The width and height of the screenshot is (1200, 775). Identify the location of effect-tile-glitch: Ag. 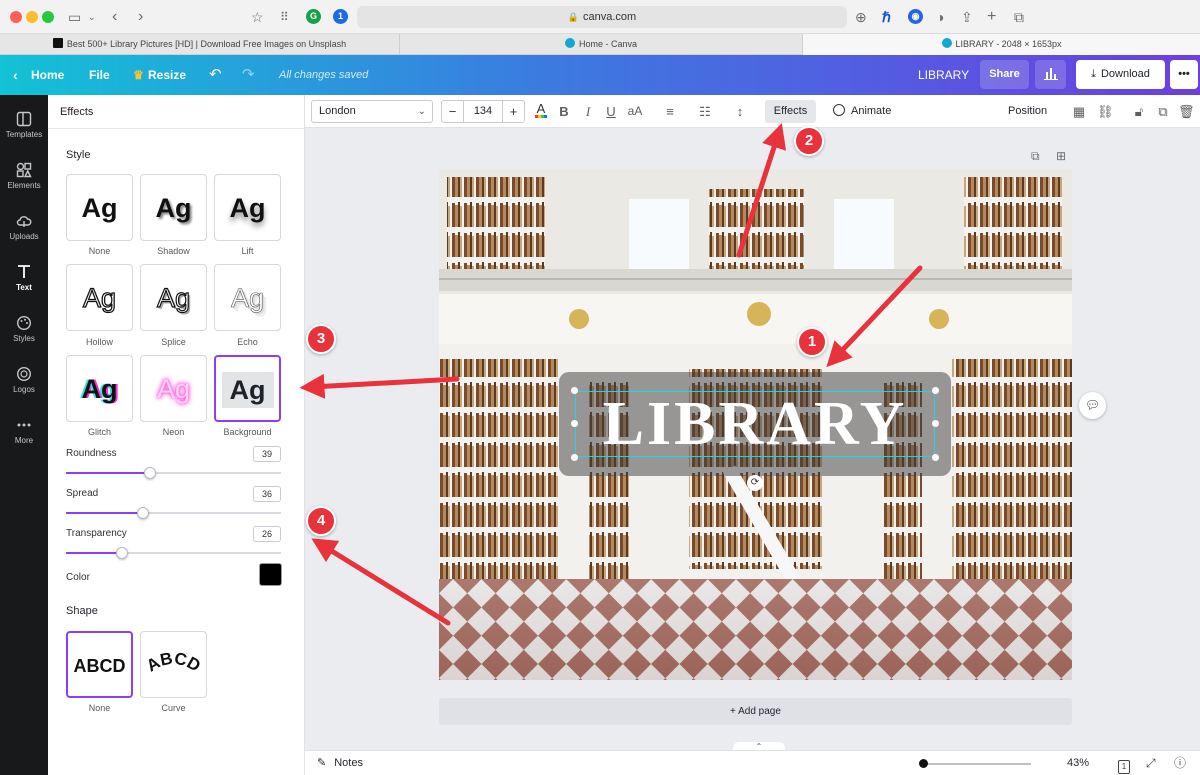
(99, 388).